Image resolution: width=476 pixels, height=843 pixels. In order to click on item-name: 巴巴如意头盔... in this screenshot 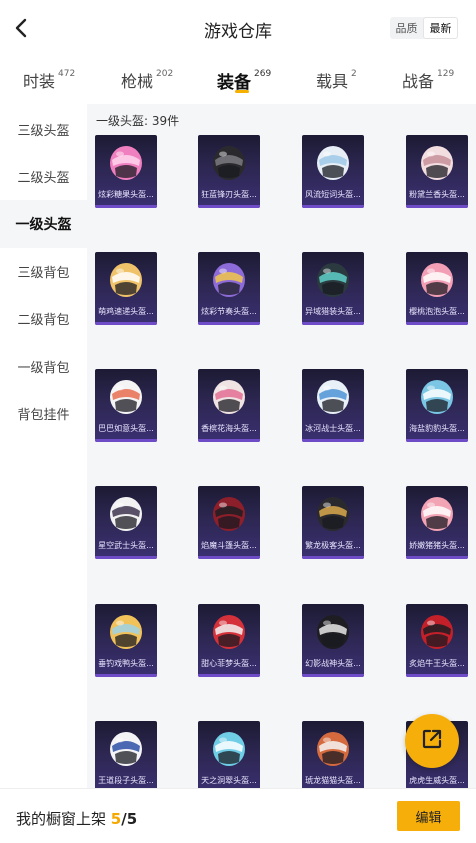, I will do `click(126, 428)`.